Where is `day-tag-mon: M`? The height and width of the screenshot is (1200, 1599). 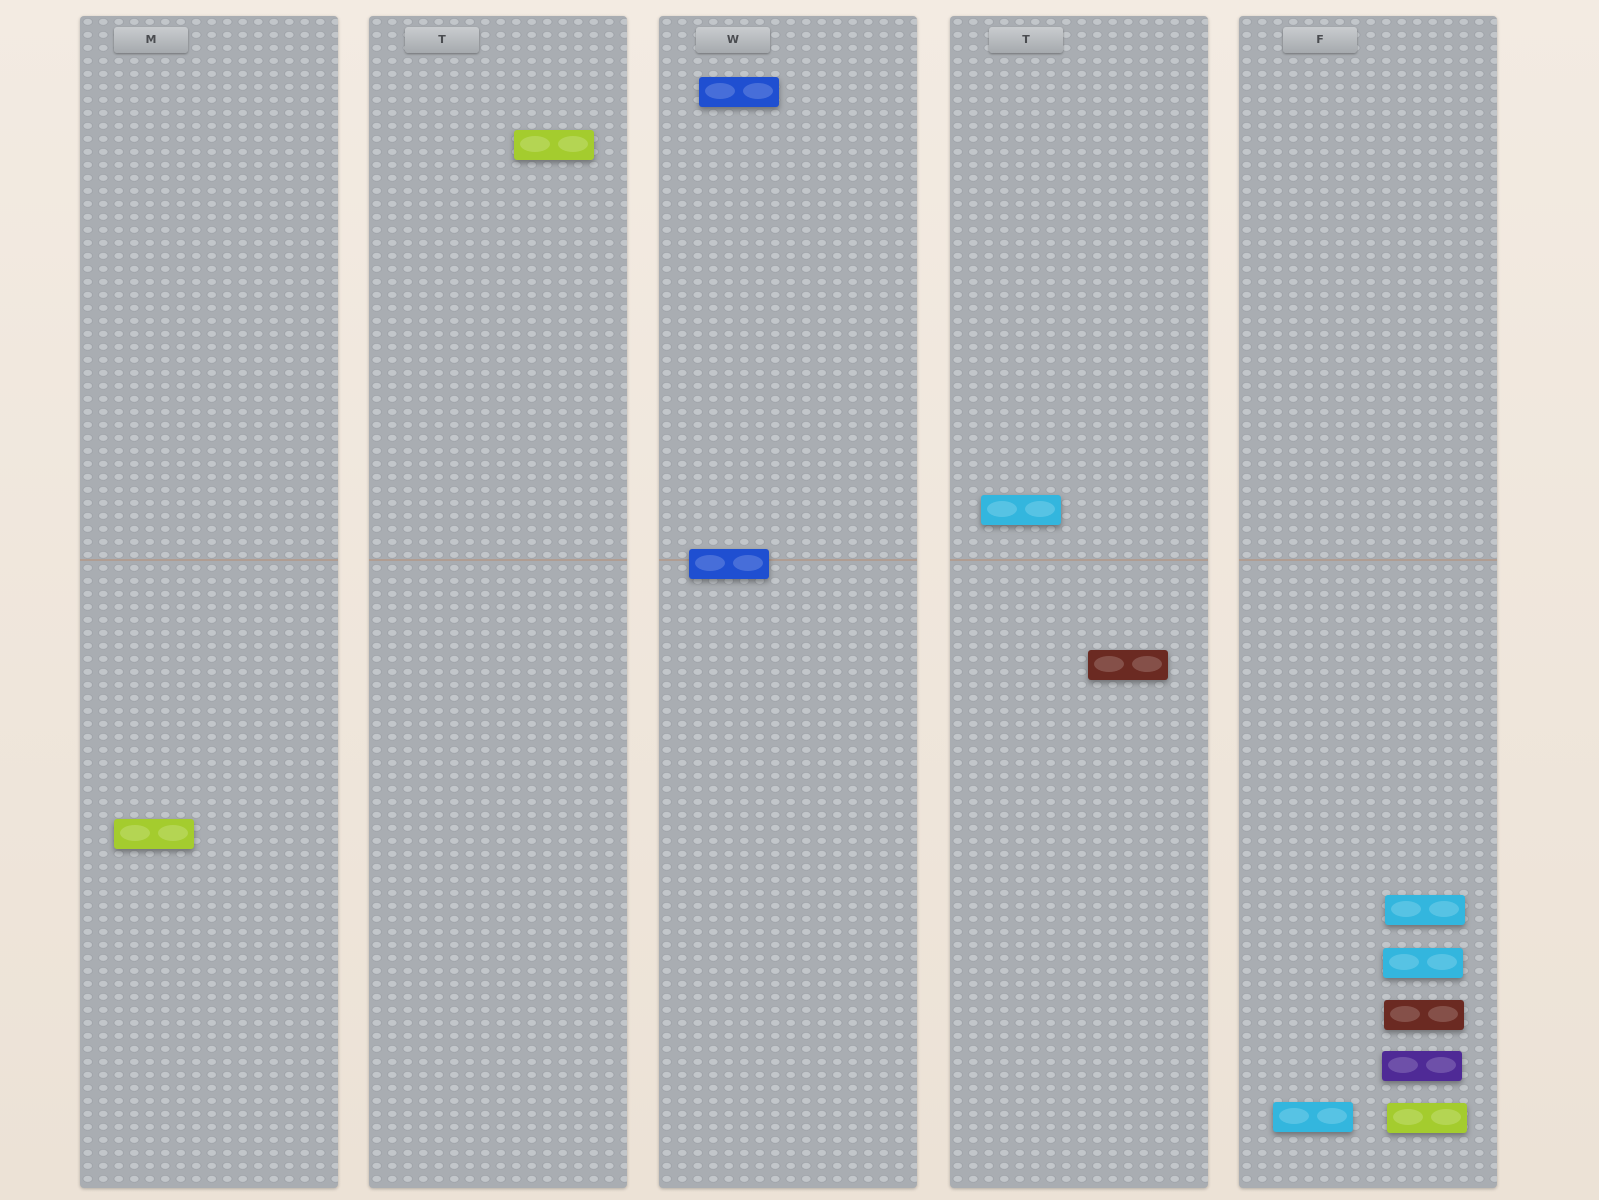
day-tag-mon: M is located at coordinates (151, 40).